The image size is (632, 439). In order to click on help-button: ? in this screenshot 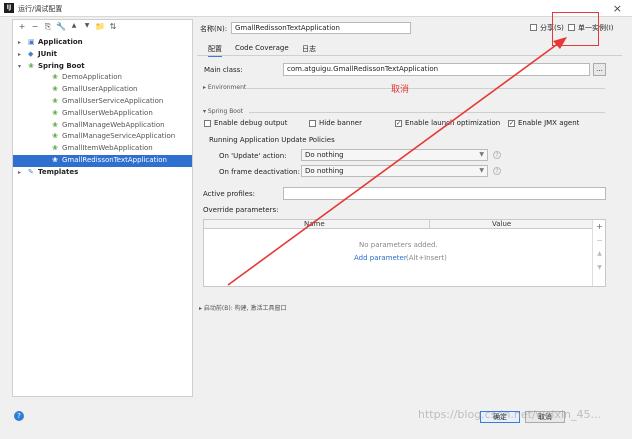, I will do `click(19, 416)`.